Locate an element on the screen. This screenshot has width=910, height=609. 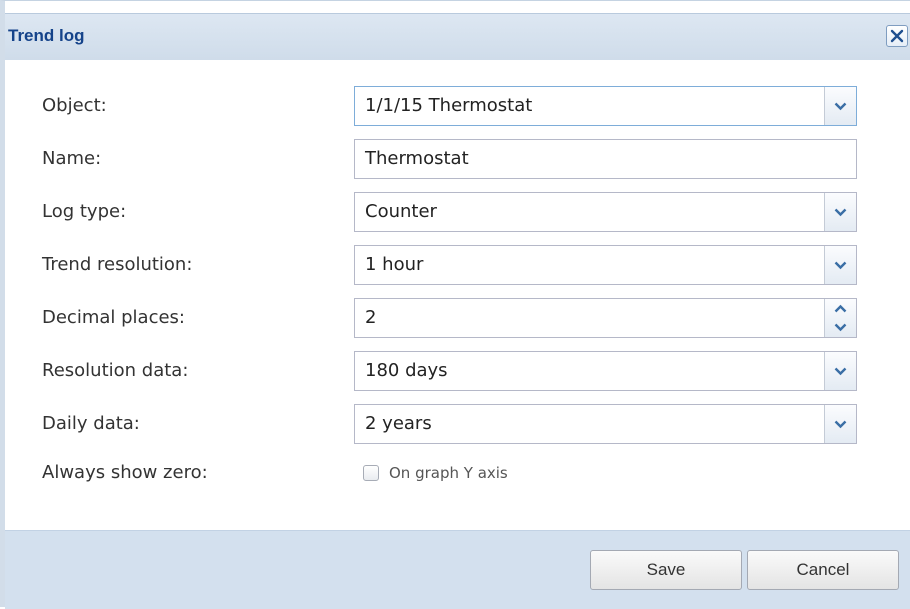
spinner-up-icon is located at coordinates (840, 308).